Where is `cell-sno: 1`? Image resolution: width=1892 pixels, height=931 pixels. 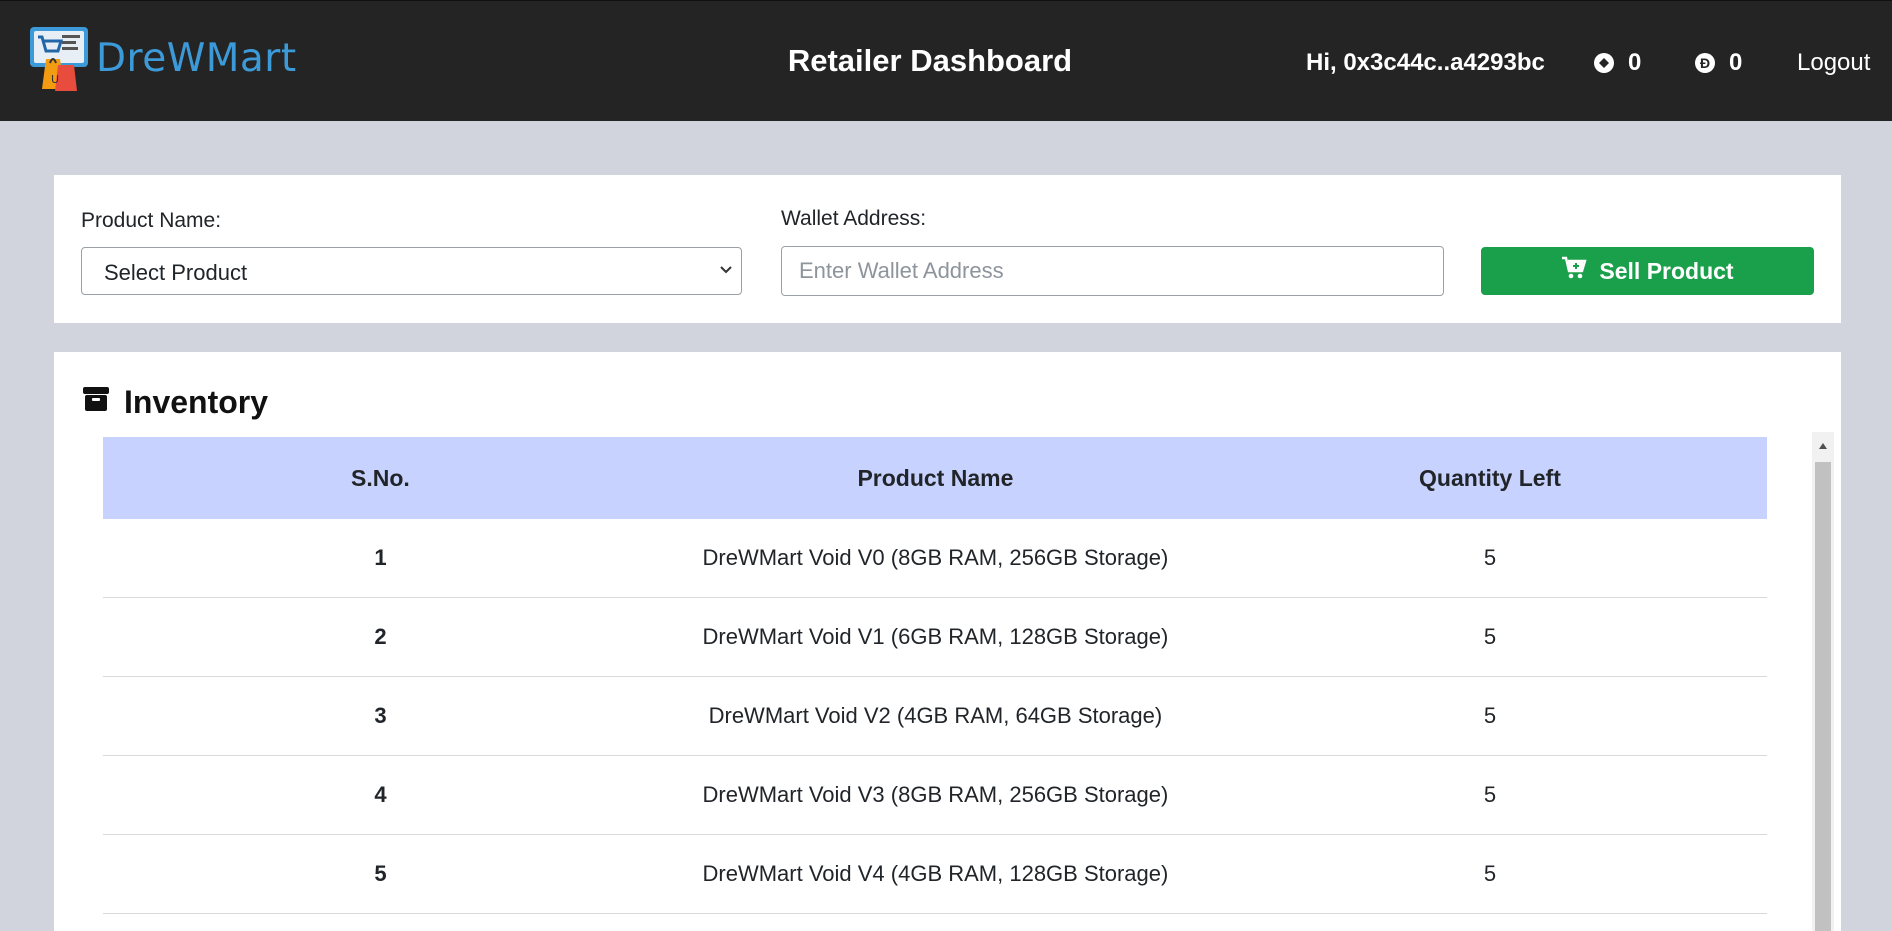
cell-sno: 1 is located at coordinates (380, 558).